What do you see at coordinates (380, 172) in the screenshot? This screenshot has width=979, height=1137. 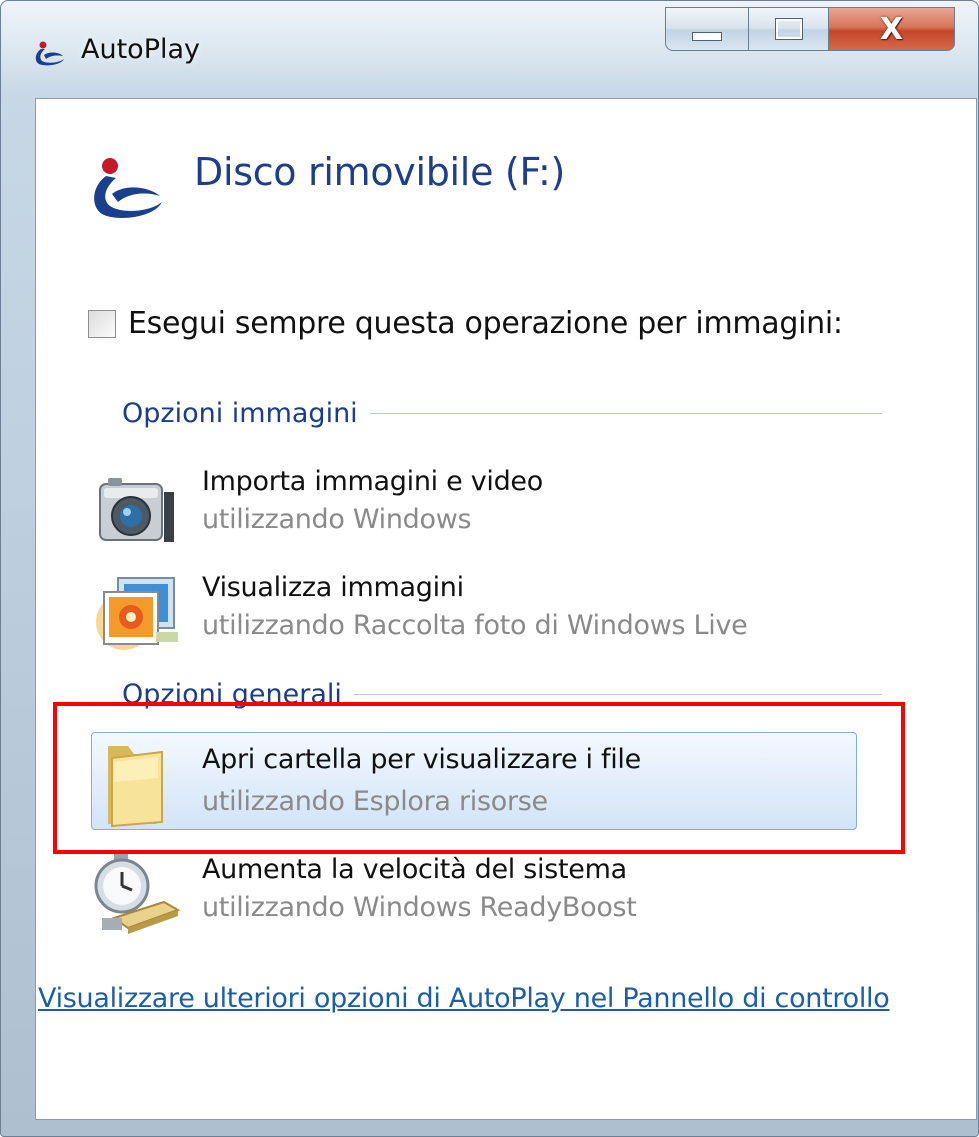 I see `device-name: Disco rimovibile (F:)` at bounding box center [380, 172].